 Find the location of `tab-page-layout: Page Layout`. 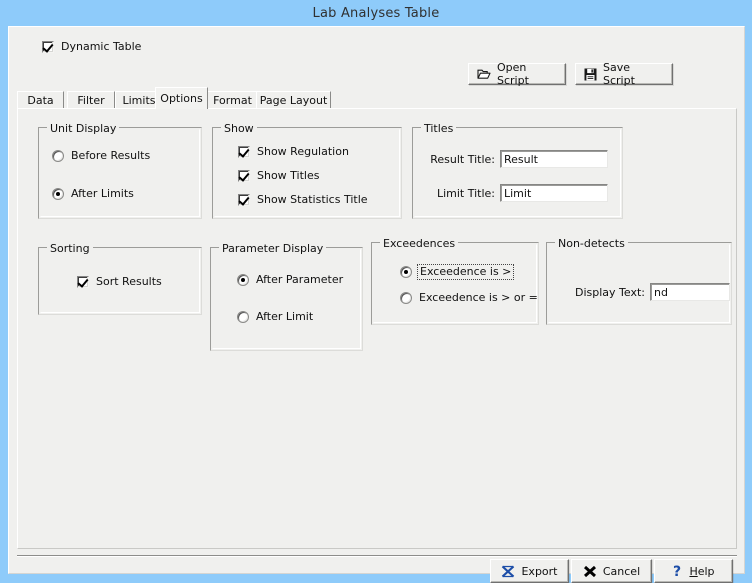

tab-page-layout: Page Layout is located at coordinates (293, 100).